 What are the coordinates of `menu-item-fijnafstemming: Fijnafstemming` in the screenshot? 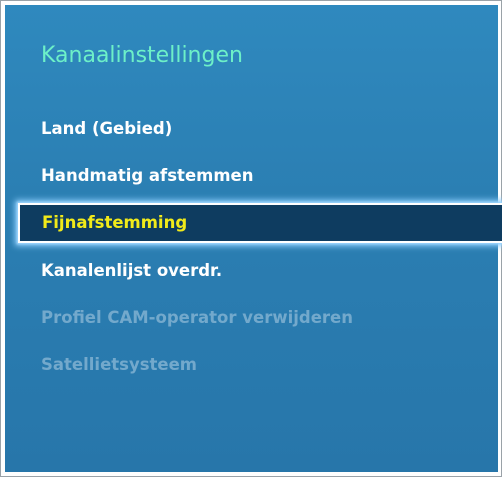 It's located at (260, 223).